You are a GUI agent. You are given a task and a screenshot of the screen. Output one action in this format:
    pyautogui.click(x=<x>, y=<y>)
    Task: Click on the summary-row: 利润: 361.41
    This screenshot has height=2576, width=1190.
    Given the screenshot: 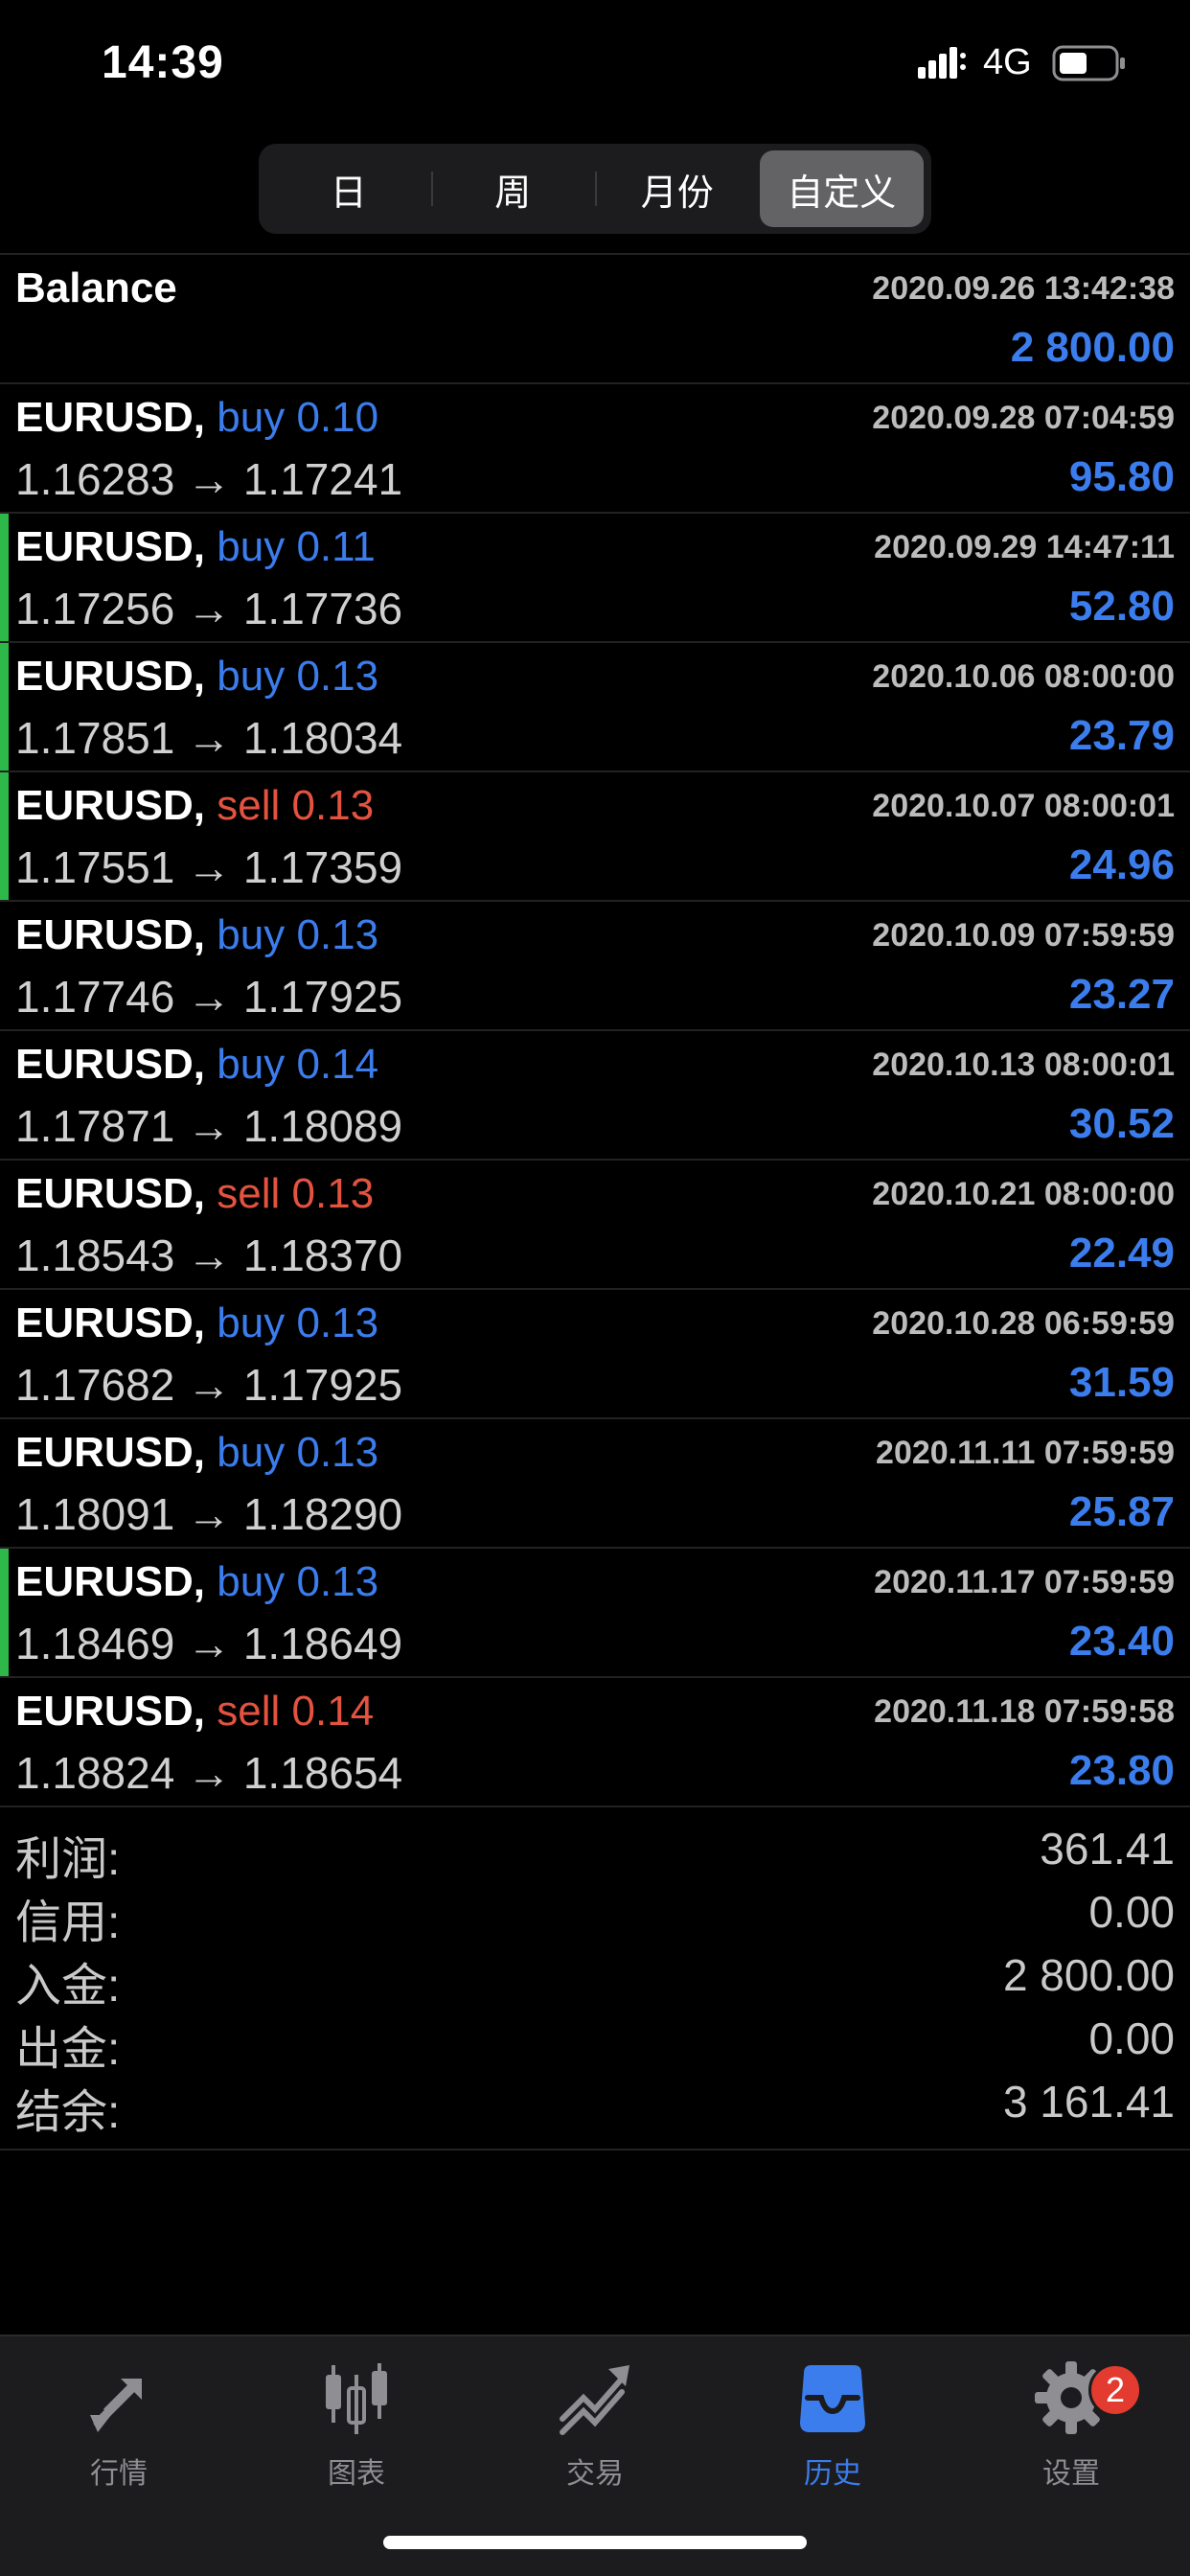 What is the action you would take?
    pyautogui.click(x=595, y=1851)
    